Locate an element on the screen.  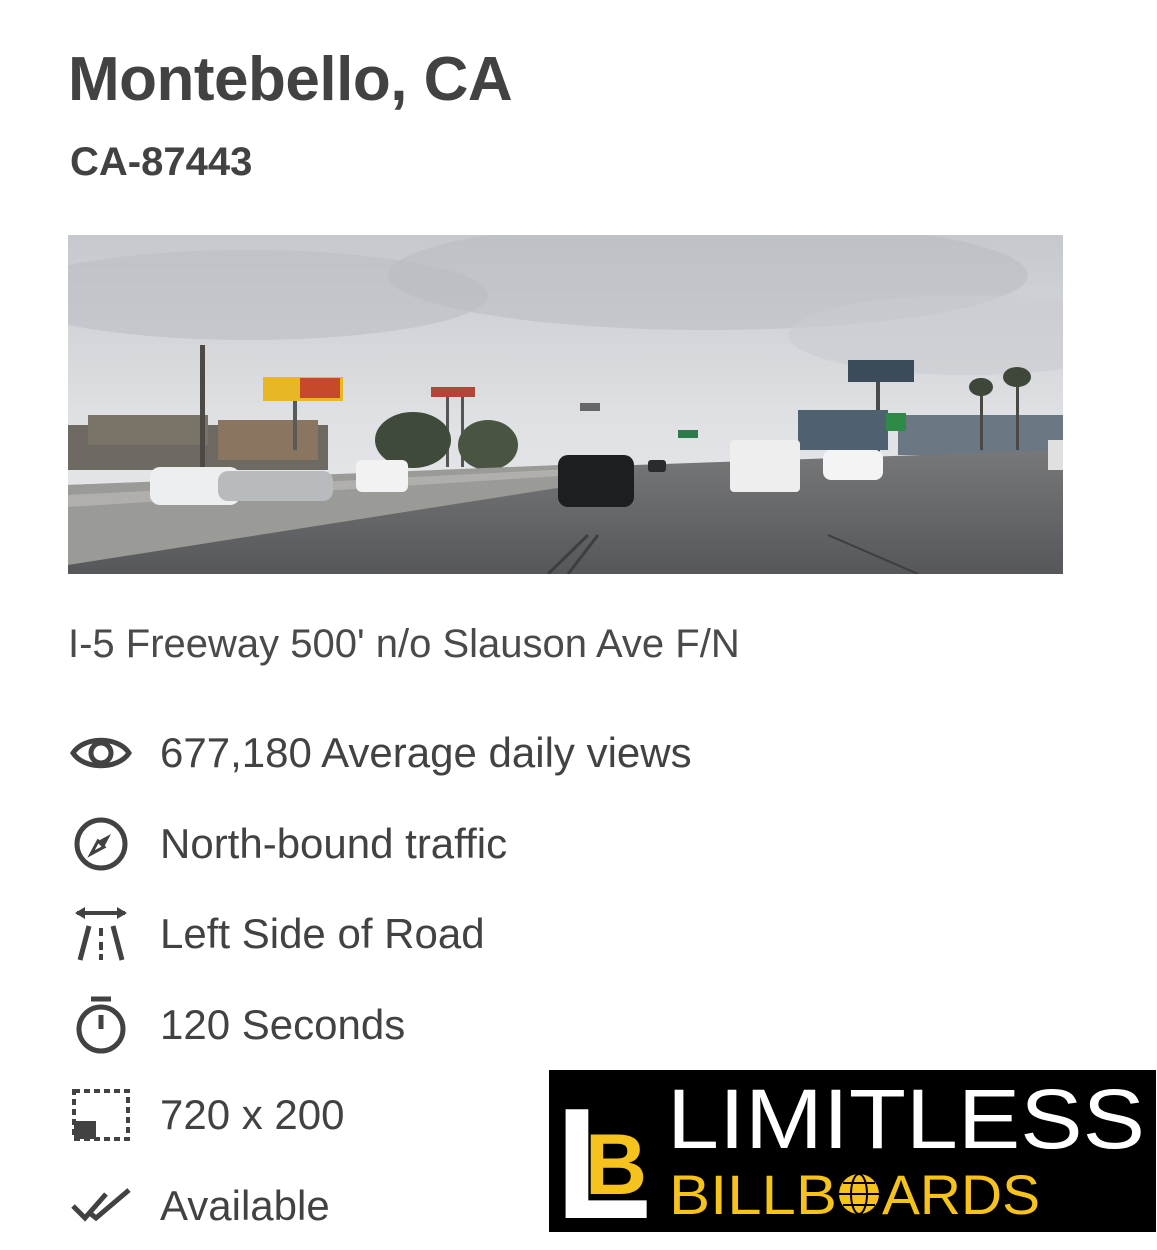
feature-traffic-direction: North-bound traffic is located at coordinates (287, 844).